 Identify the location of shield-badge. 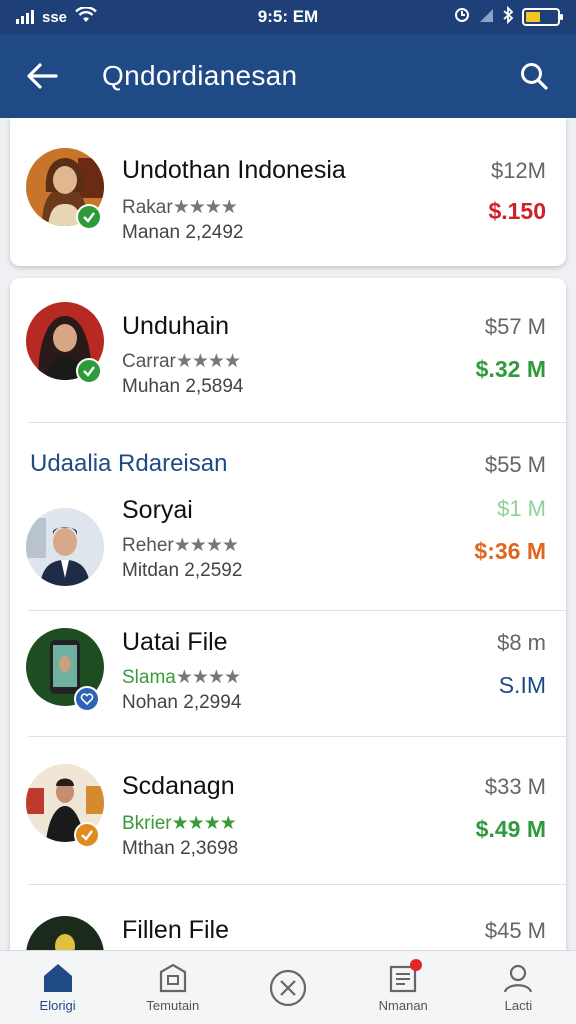
(87, 699).